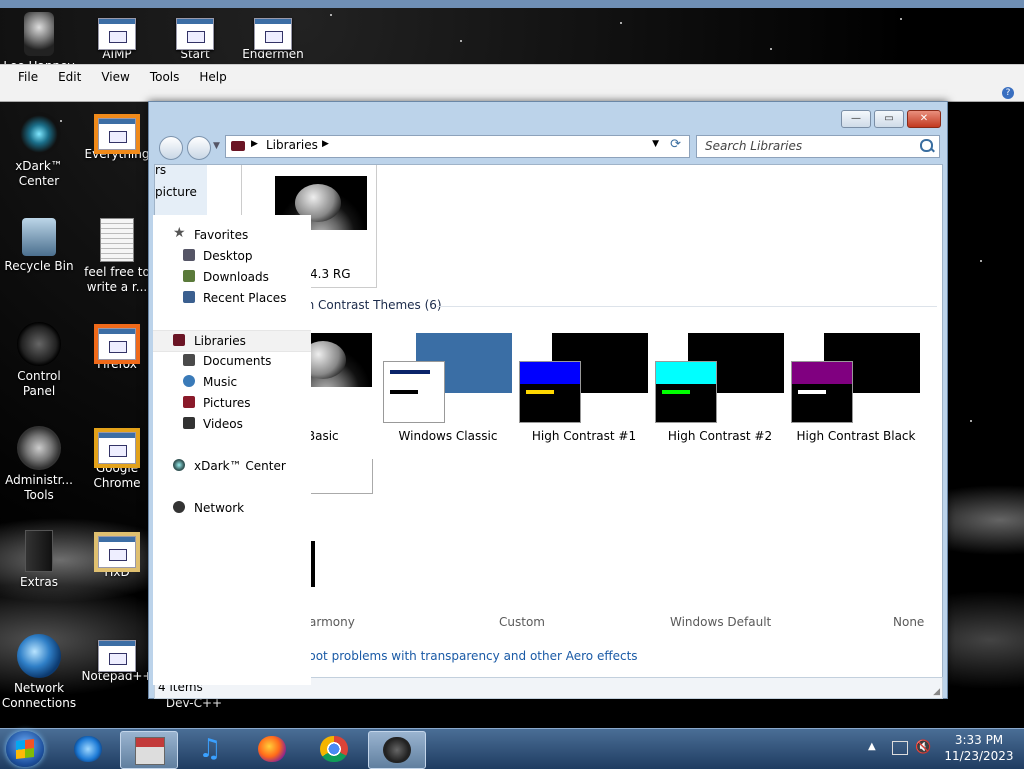 The image size is (1024, 769). Describe the element at coordinates (220, 341) in the screenshot. I see `nav-label: Libraries` at that location.